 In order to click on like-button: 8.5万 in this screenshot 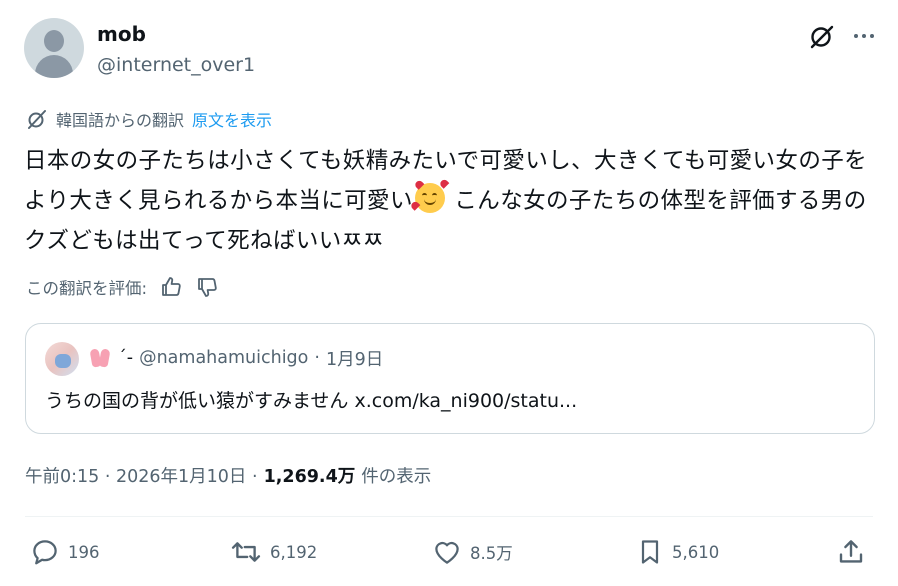, I will do `click(472, 552)`.